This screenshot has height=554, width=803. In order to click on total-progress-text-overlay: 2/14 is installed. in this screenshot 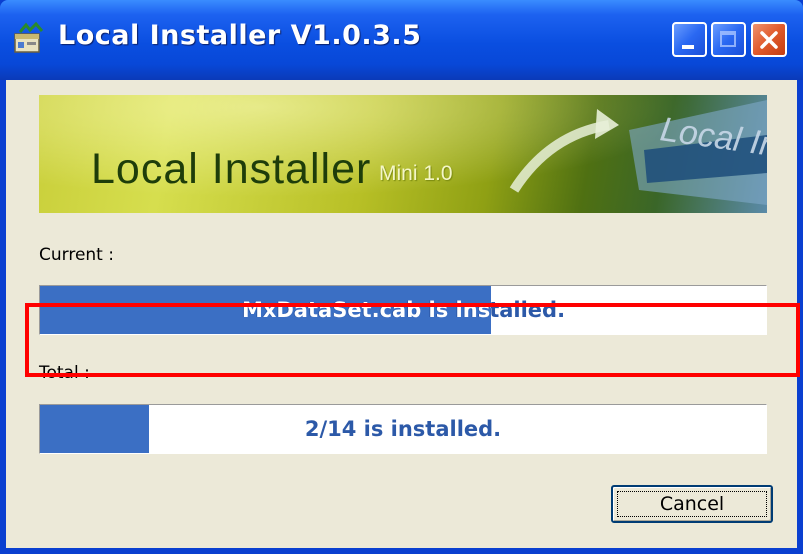, I will do `click(94, 429)`.